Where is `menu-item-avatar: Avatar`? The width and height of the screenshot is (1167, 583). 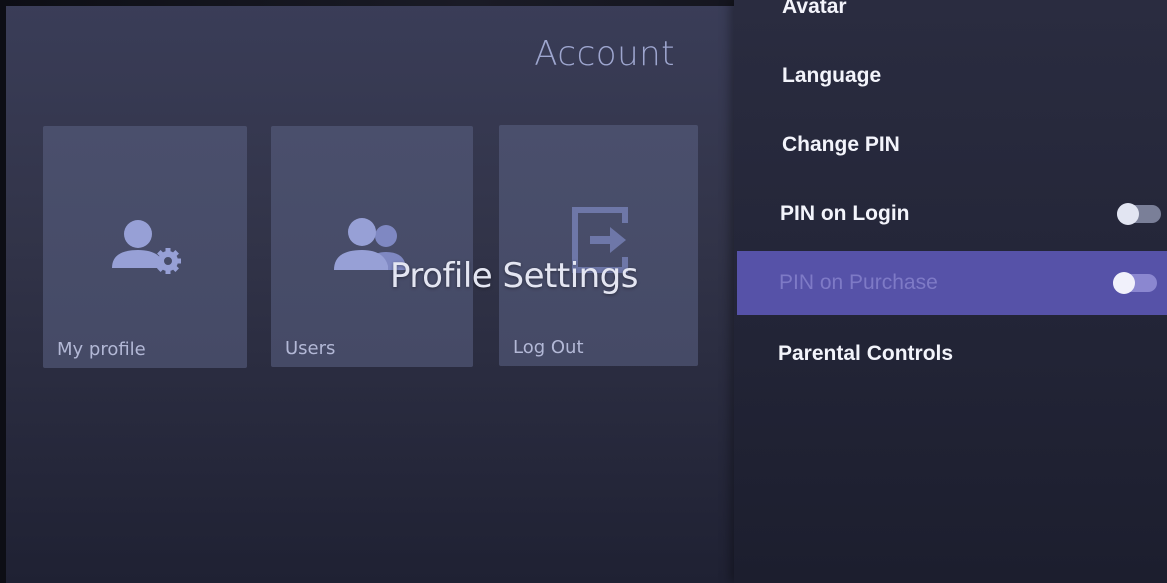
menu-item-avatar: Avatar is located at coordinates (950, 19).